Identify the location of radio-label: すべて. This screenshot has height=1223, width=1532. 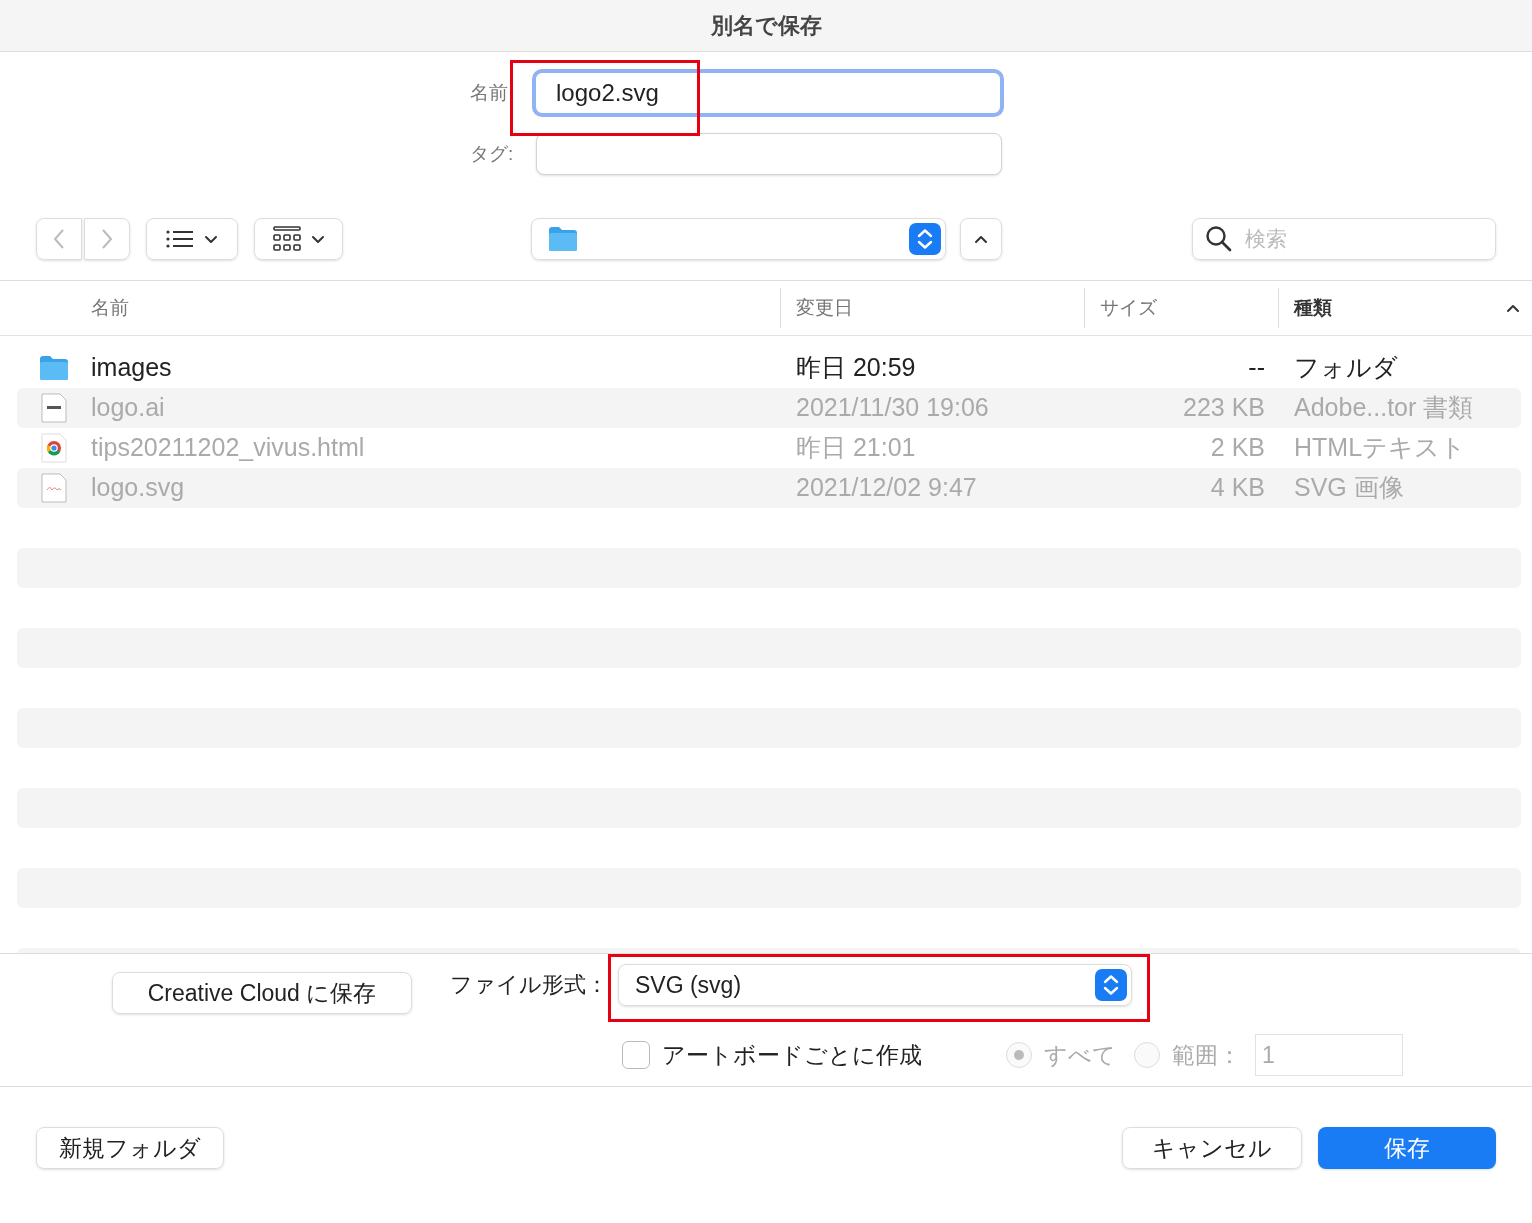
(1080, 1055).